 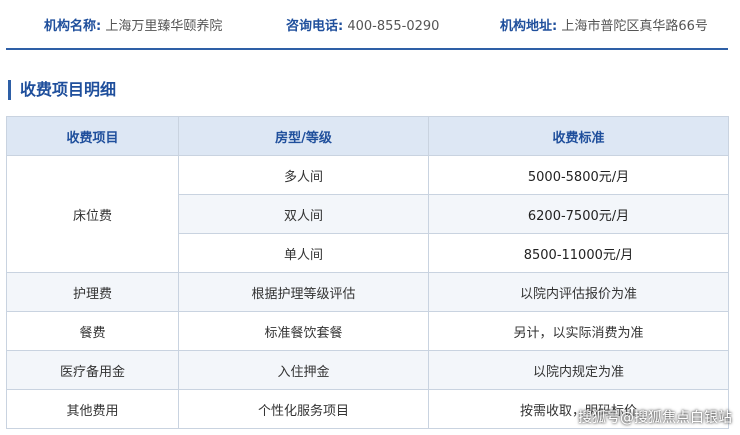 What do you see at coordinates (303, 136) in the screenshot?
I see `header-room-type: 房型/等级` at bounding box center [303, 136].